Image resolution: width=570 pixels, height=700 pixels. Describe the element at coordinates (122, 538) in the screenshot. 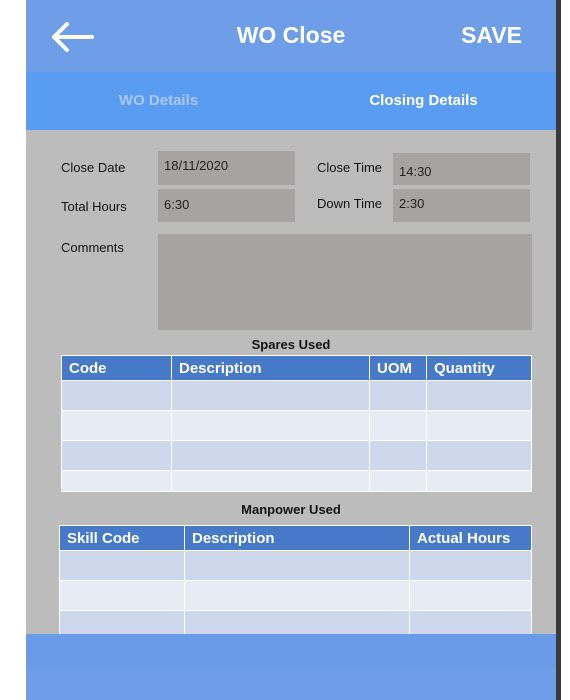

I see `column-header-skill-code: Skill Code` at that location.